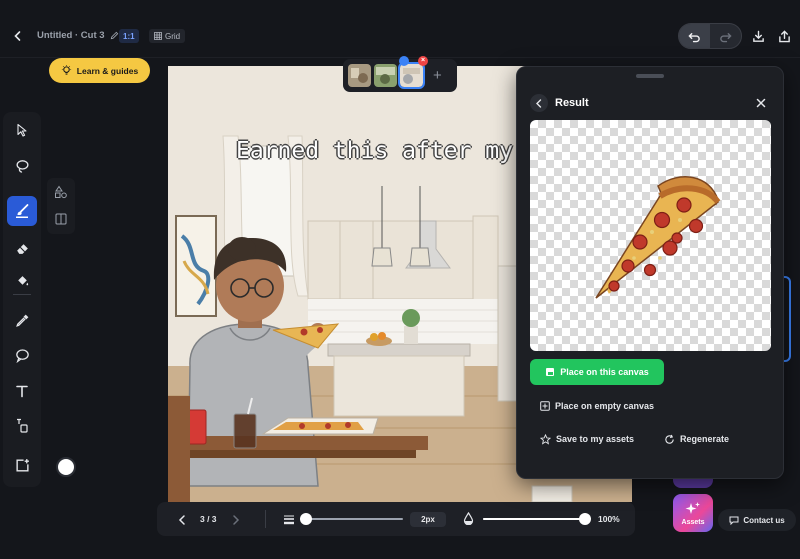 The width and height of the screenshot is (800, 559). I want to click on font-style-icon, so click(22, 425).